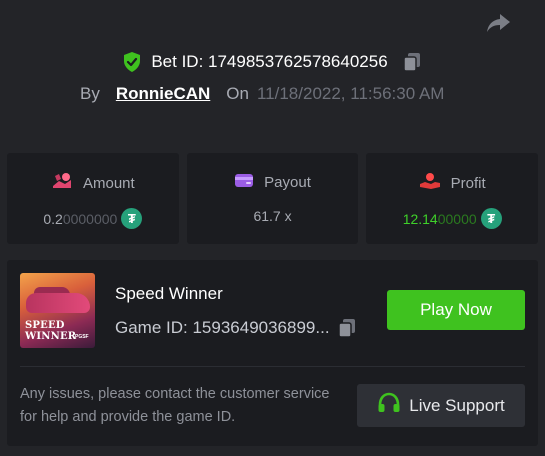  Describe the element at coordinates (132, 62) in the screenshot. I see `verified-shield-icon` at that location.